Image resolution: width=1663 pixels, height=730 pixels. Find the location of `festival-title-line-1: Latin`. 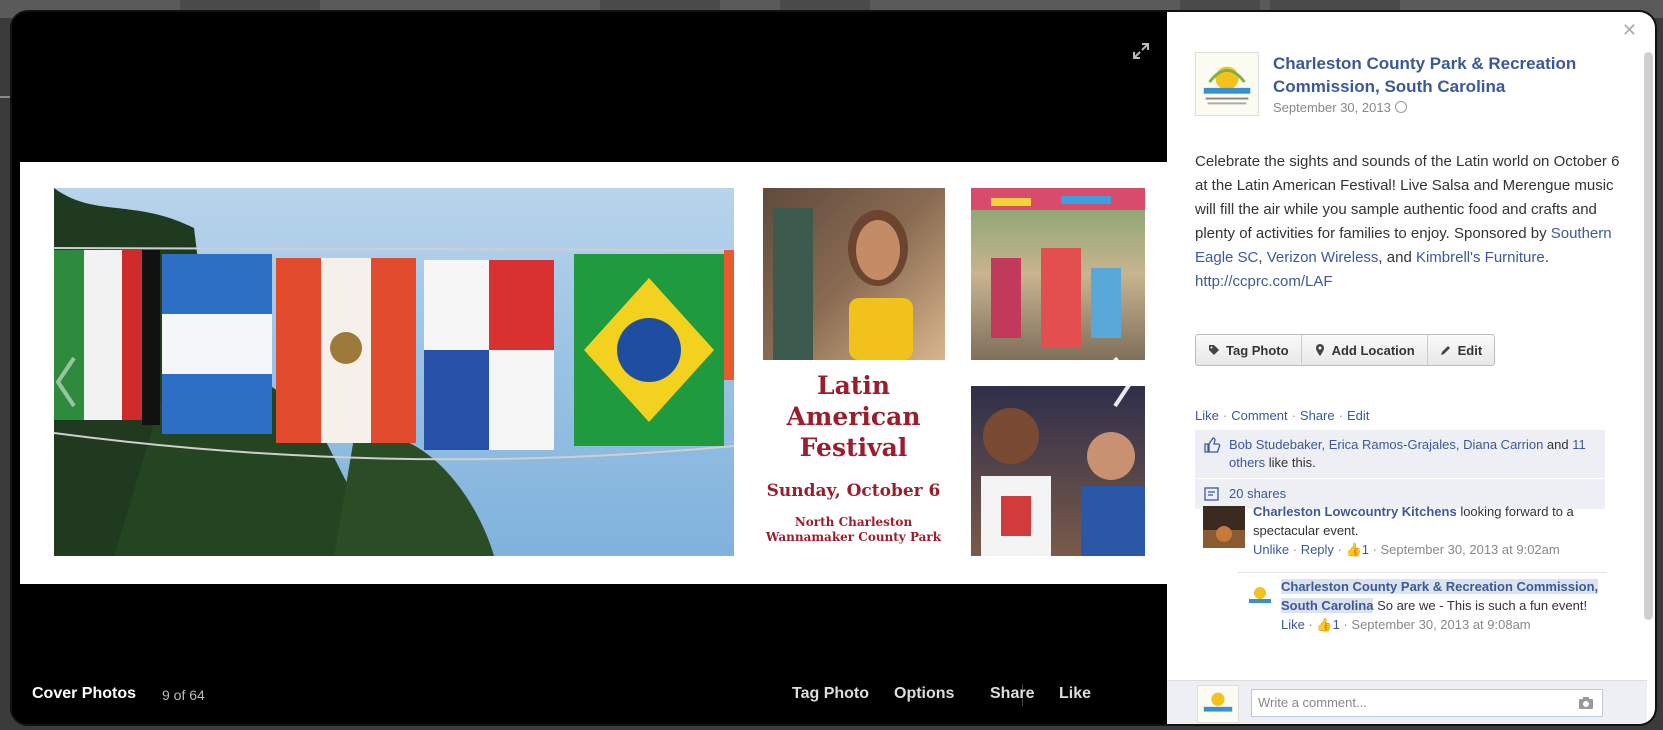

festival-title-line-1: Latin is located at coordinates (853, 385).